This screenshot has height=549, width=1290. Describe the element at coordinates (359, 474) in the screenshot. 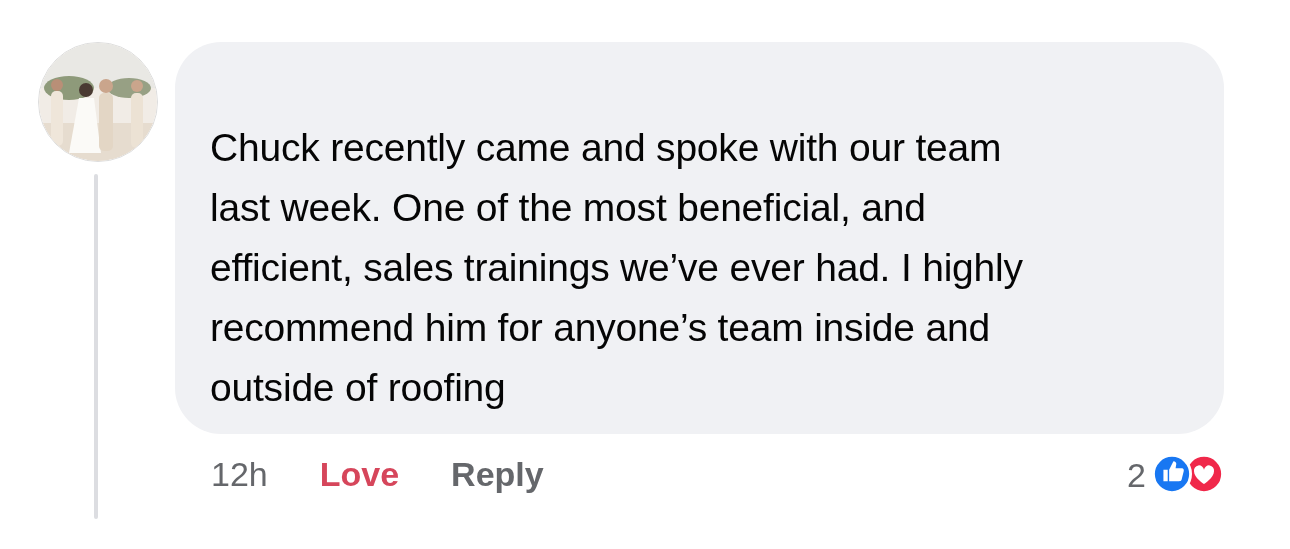

I see `reaction-link: Love` at that location.